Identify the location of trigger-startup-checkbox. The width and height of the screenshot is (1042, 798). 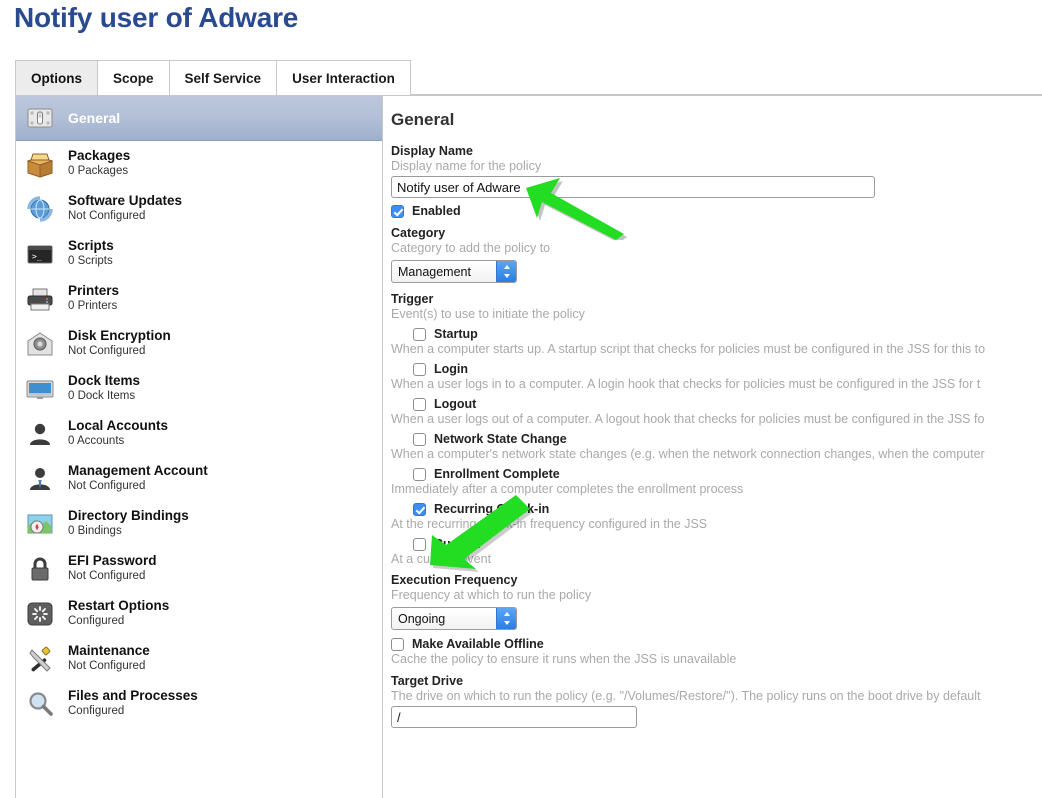
(419, 334).